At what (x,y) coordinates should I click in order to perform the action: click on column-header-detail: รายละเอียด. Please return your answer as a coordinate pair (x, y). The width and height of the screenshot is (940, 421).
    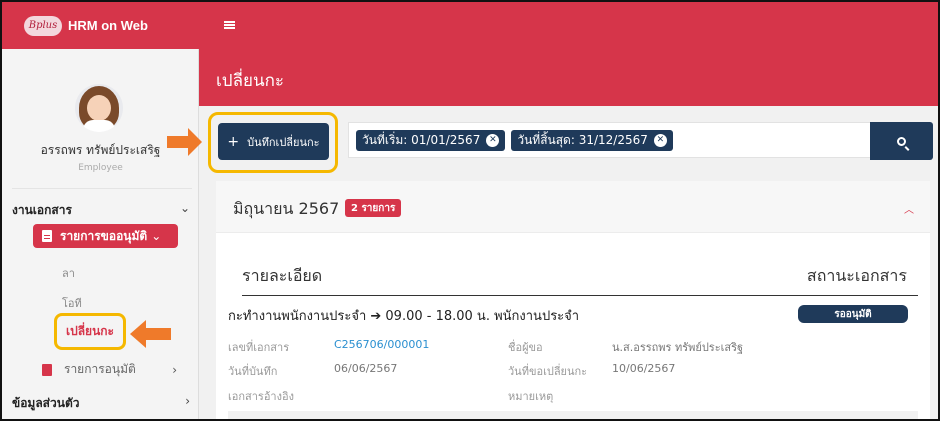
    Looking at the image, I should click on (282, 275).